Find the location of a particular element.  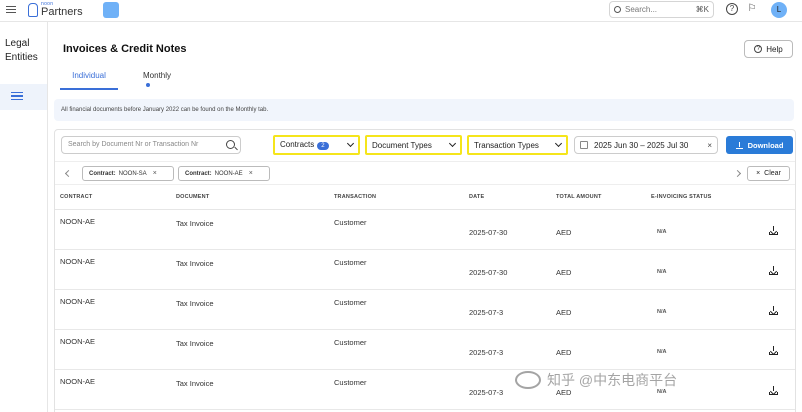

filter-chip-value: NOON-AE is located at coordinates (228, 173).